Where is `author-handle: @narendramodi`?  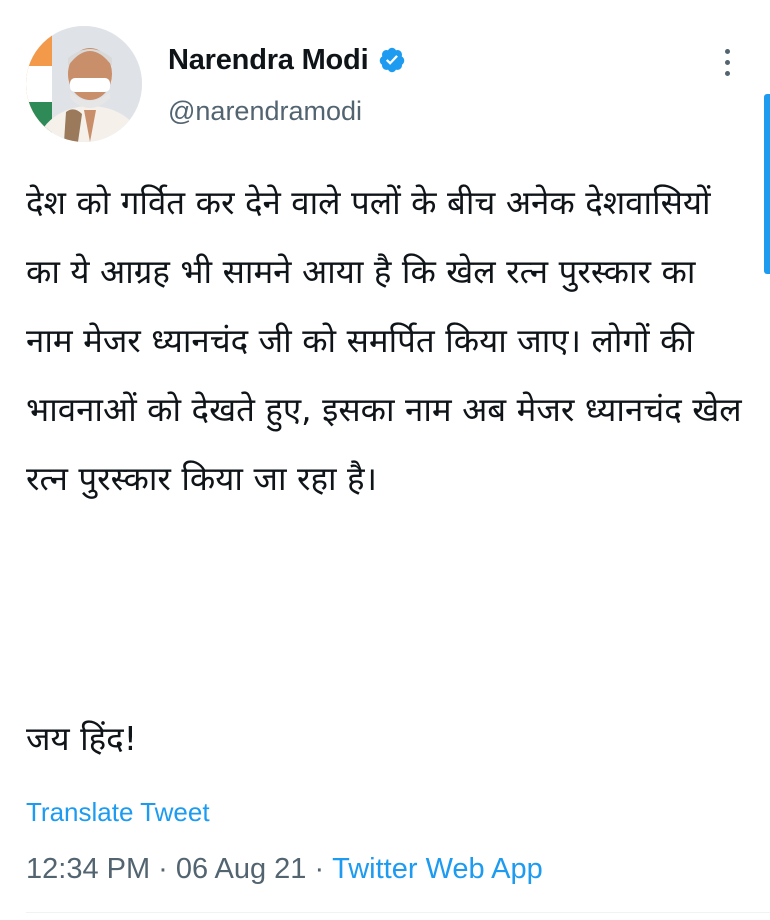
author-handle: @narendramodi is located at coordinates (265, 111).